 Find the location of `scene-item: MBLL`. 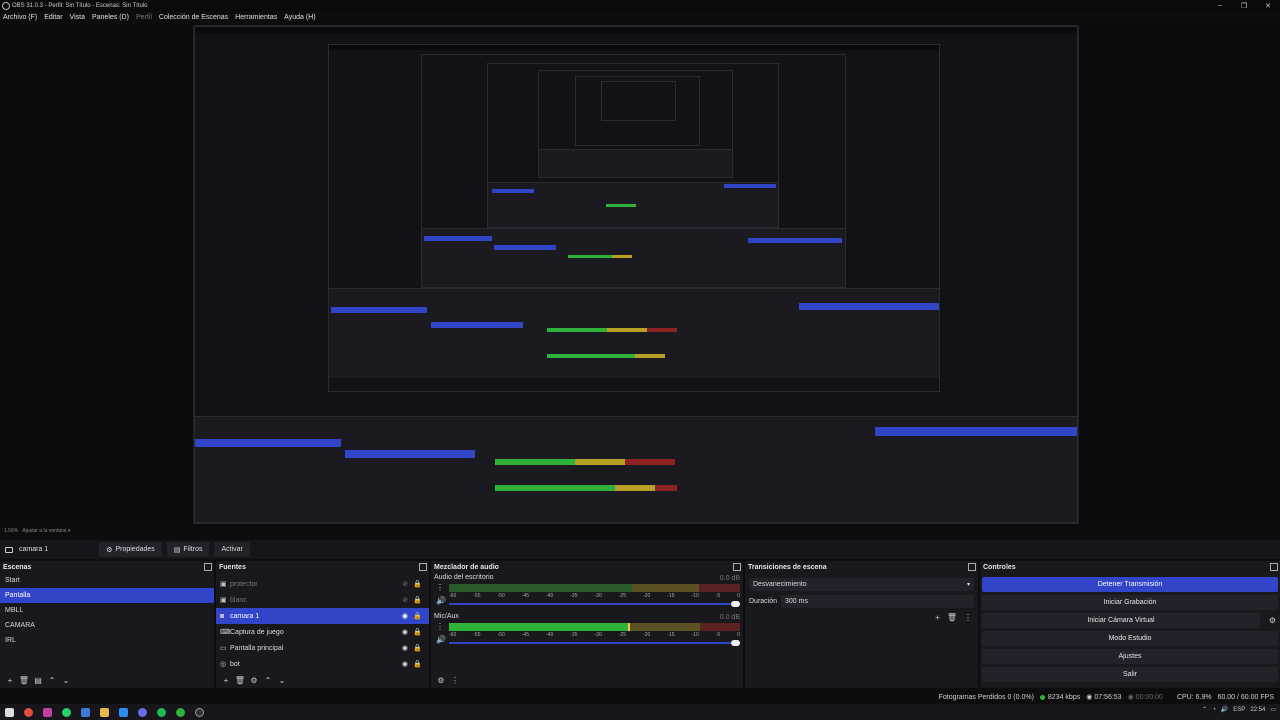

scene-item: MBLL is located at coordinates (107, 610).